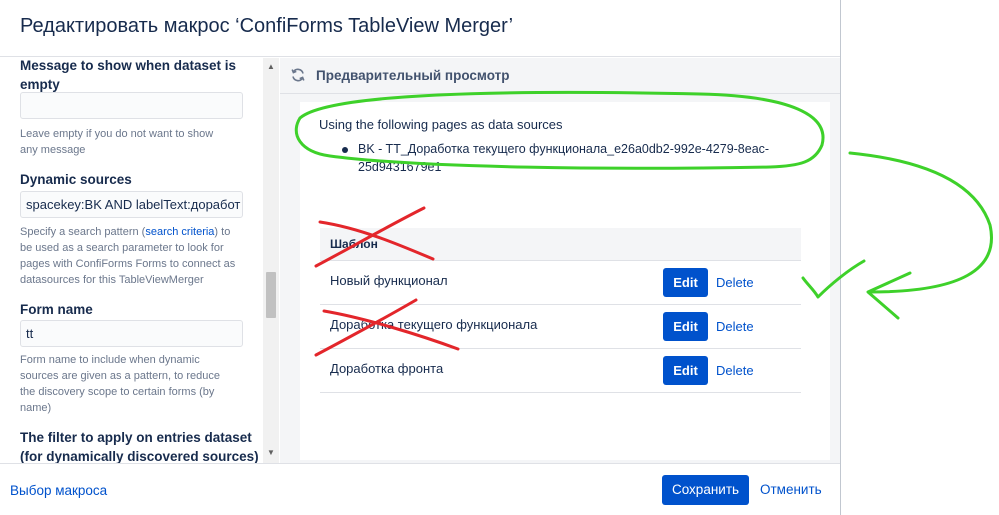 The image size is (999, 515). I want to click on empty-message-label: Message to show when dataset is empty, so click(128, 76).